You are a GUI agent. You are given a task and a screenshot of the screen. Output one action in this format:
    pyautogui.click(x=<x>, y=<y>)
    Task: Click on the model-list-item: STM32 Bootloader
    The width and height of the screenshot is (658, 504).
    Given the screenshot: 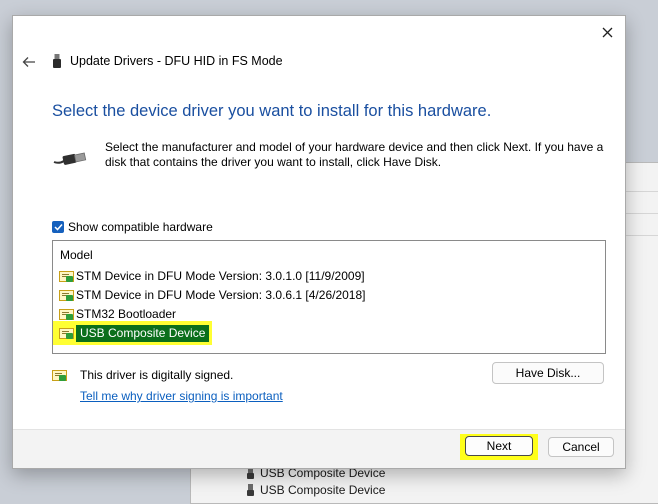 What is the action you would take?
    pyautogui.click(x=117, y=313)
    